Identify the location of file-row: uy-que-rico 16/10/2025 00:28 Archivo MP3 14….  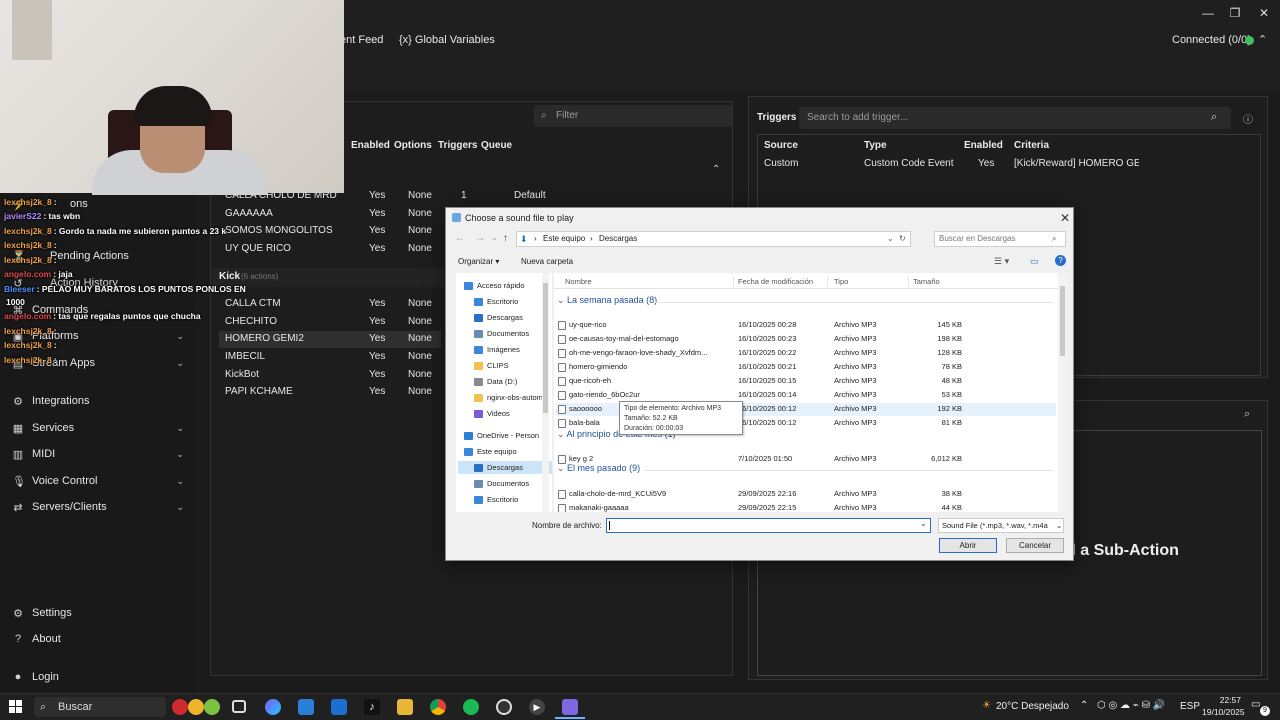
(806, 325).